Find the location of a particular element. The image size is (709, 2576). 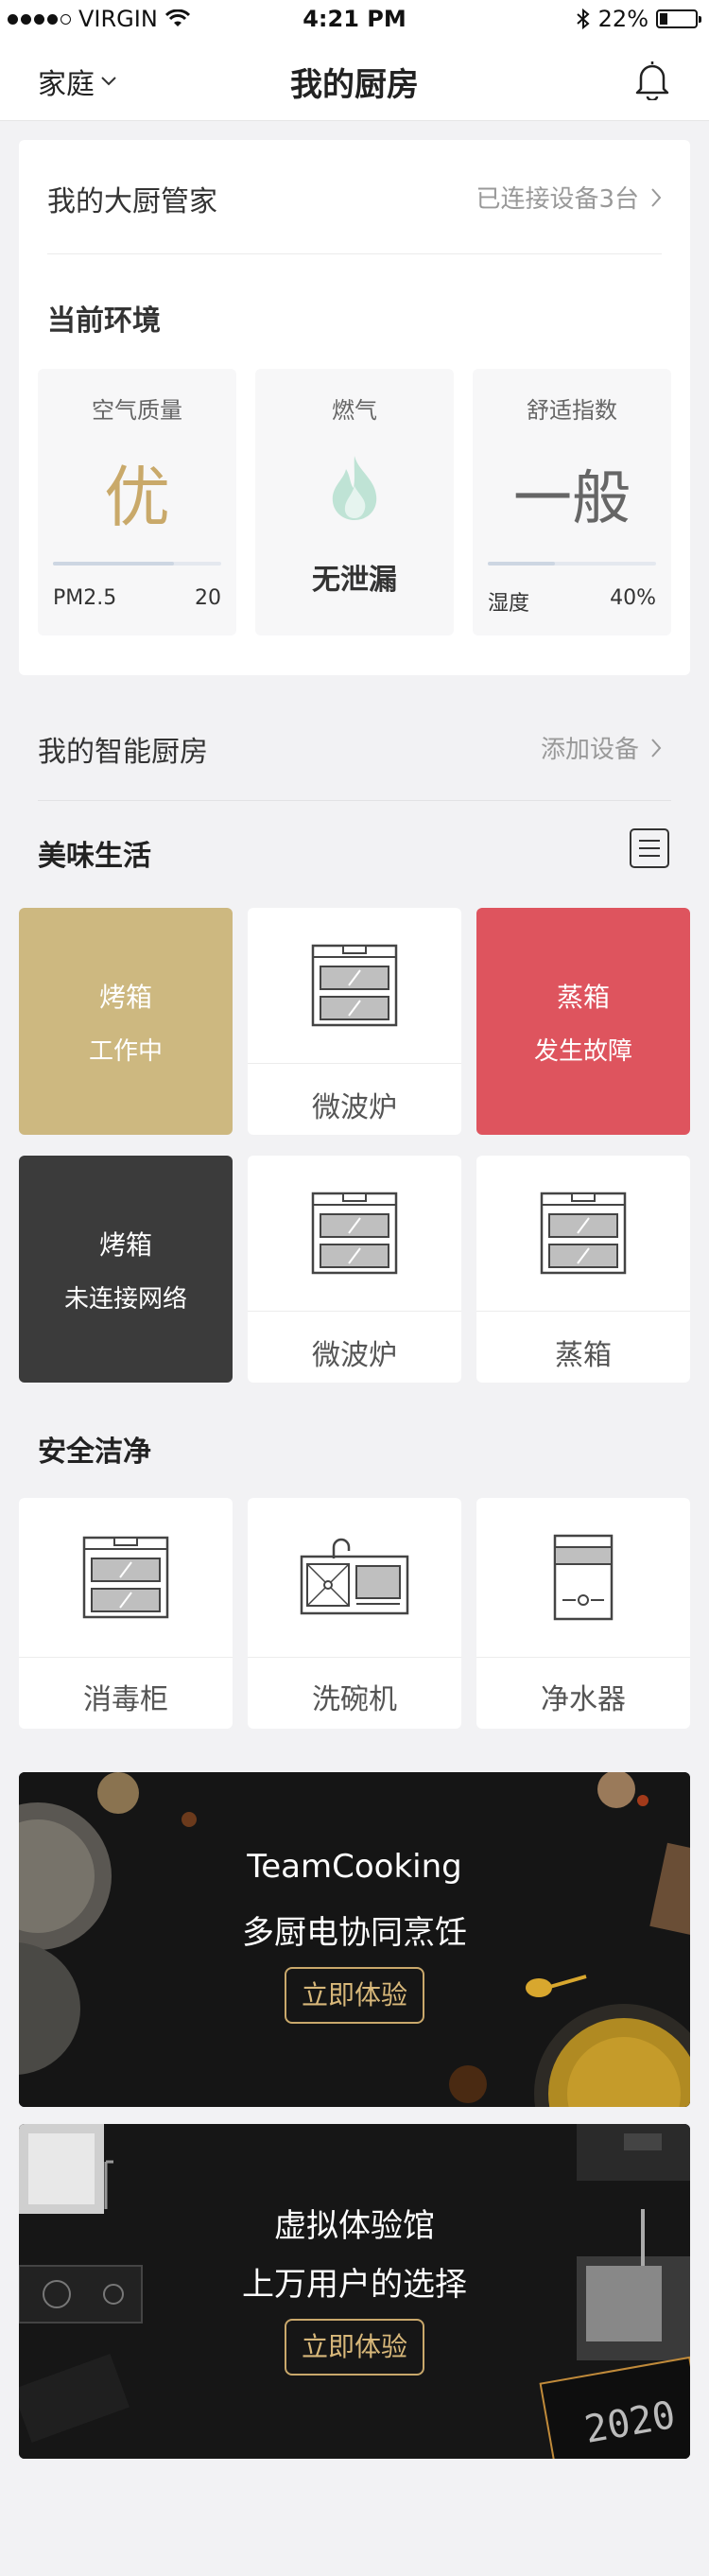

comfort-tile: 舒适指数 一般 湿度 40% is located at coordinates (572, 502).